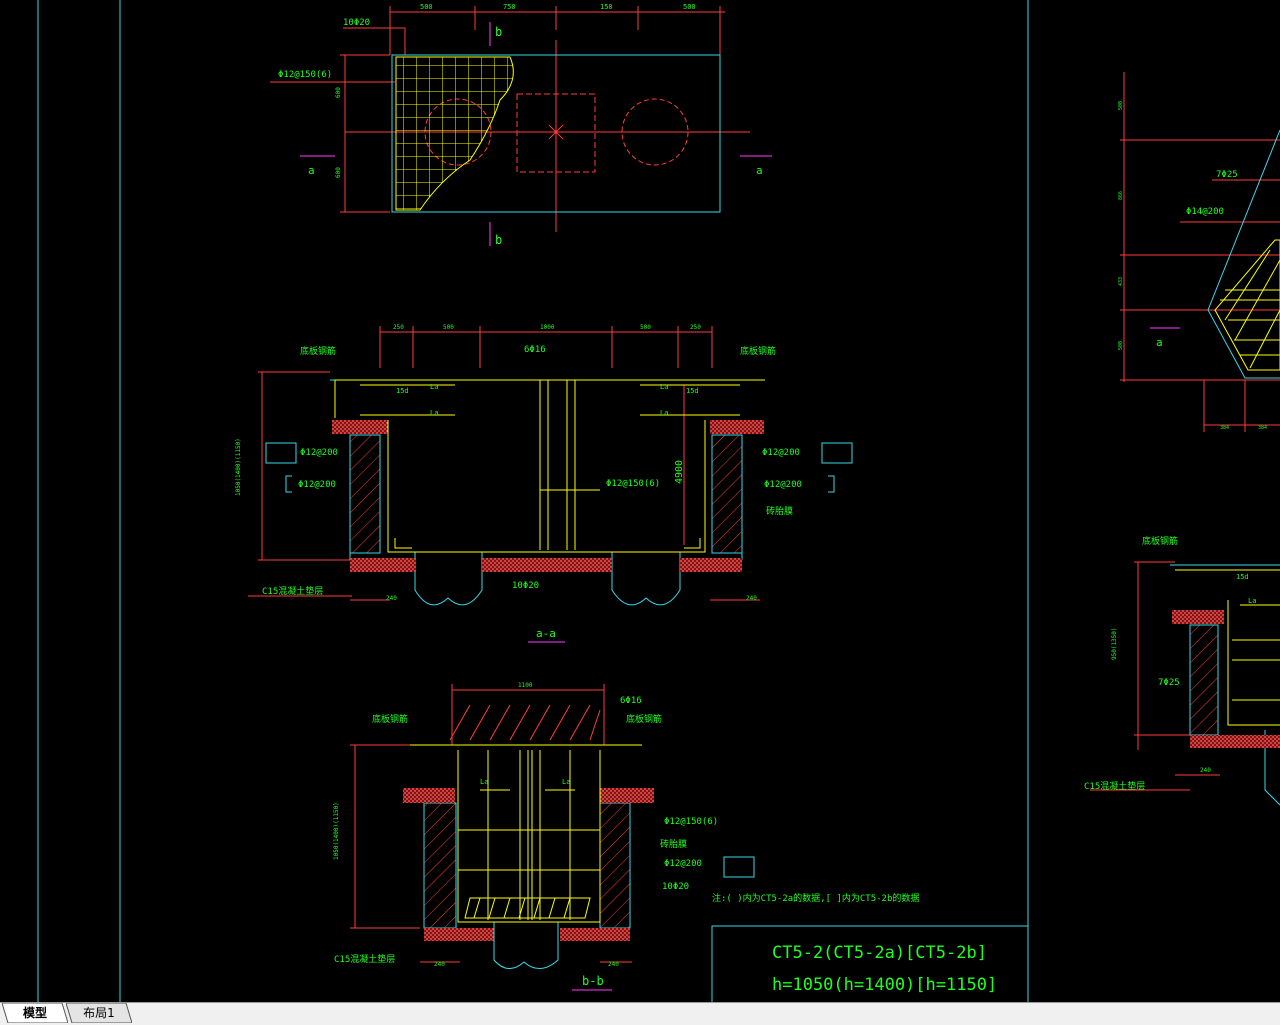 The width and height of the screenshot is (1280, 1025). I want to click on aa-rebar-top-center: 6Φ16, so click(535, 350).